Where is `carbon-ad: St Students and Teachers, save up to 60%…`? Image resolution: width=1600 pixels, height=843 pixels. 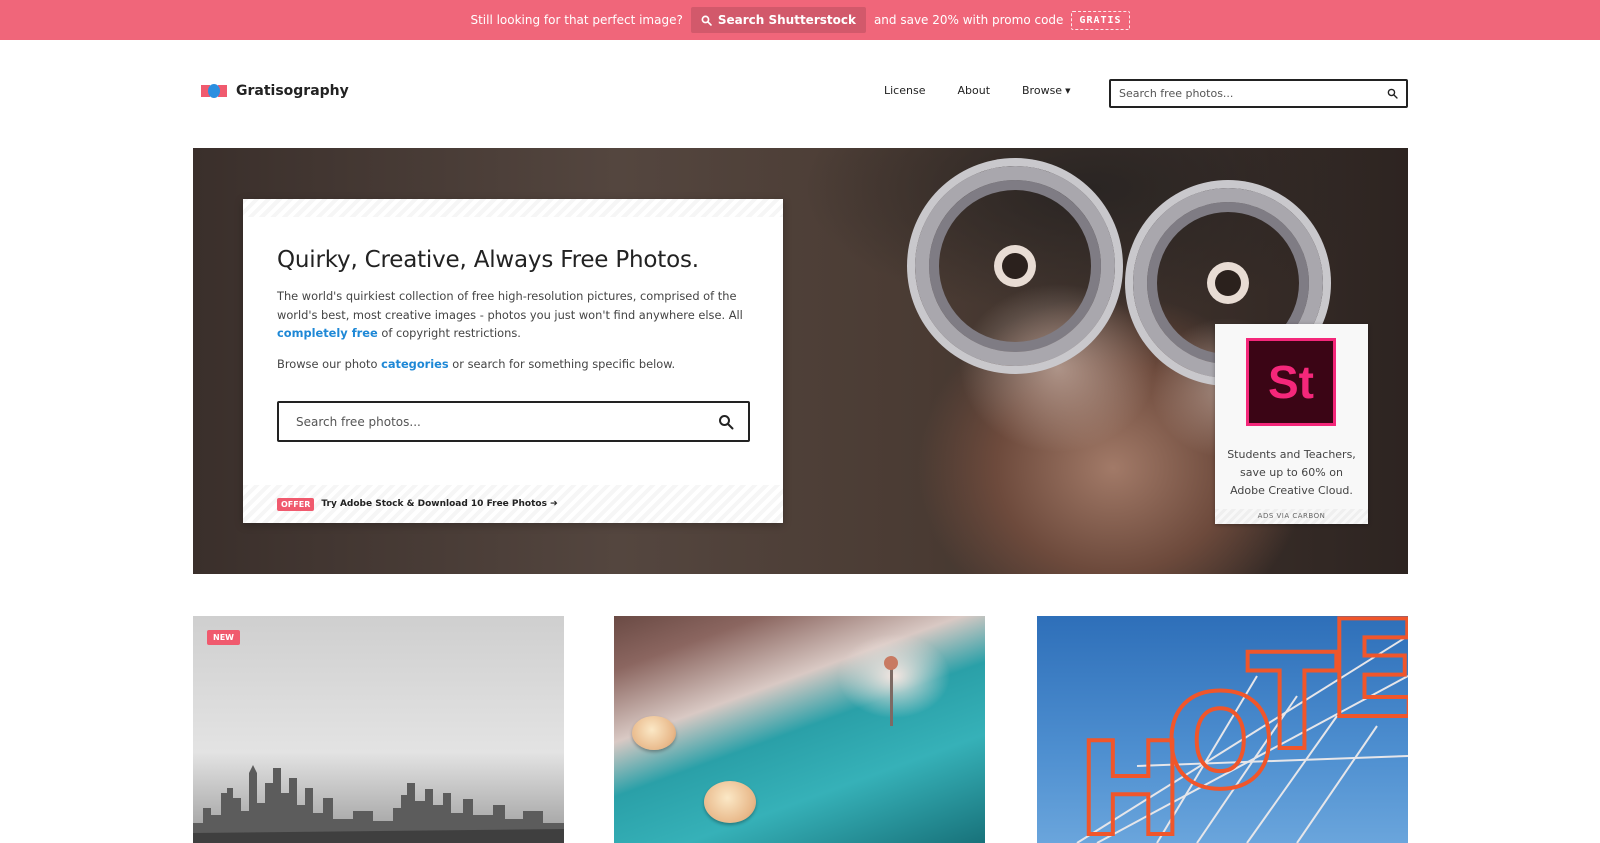 carbon-ad: St Students and Teachers, save up to 60%… is located at coordinates (1291, 424).